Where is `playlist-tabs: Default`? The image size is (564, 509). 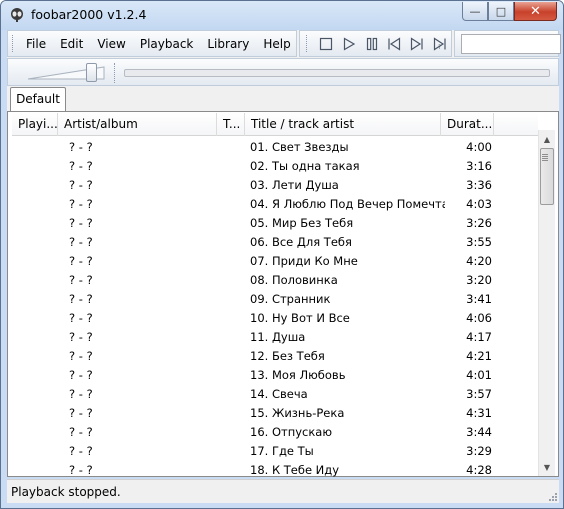
playlist-tabs: Default is located at coordinates (283, 99).